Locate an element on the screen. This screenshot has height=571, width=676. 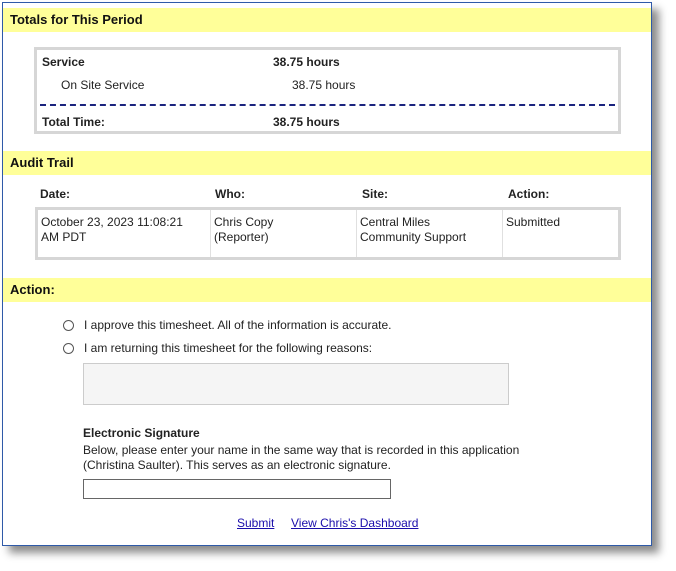
service-value: 38.75 hours is located at coordinates (306, 62).